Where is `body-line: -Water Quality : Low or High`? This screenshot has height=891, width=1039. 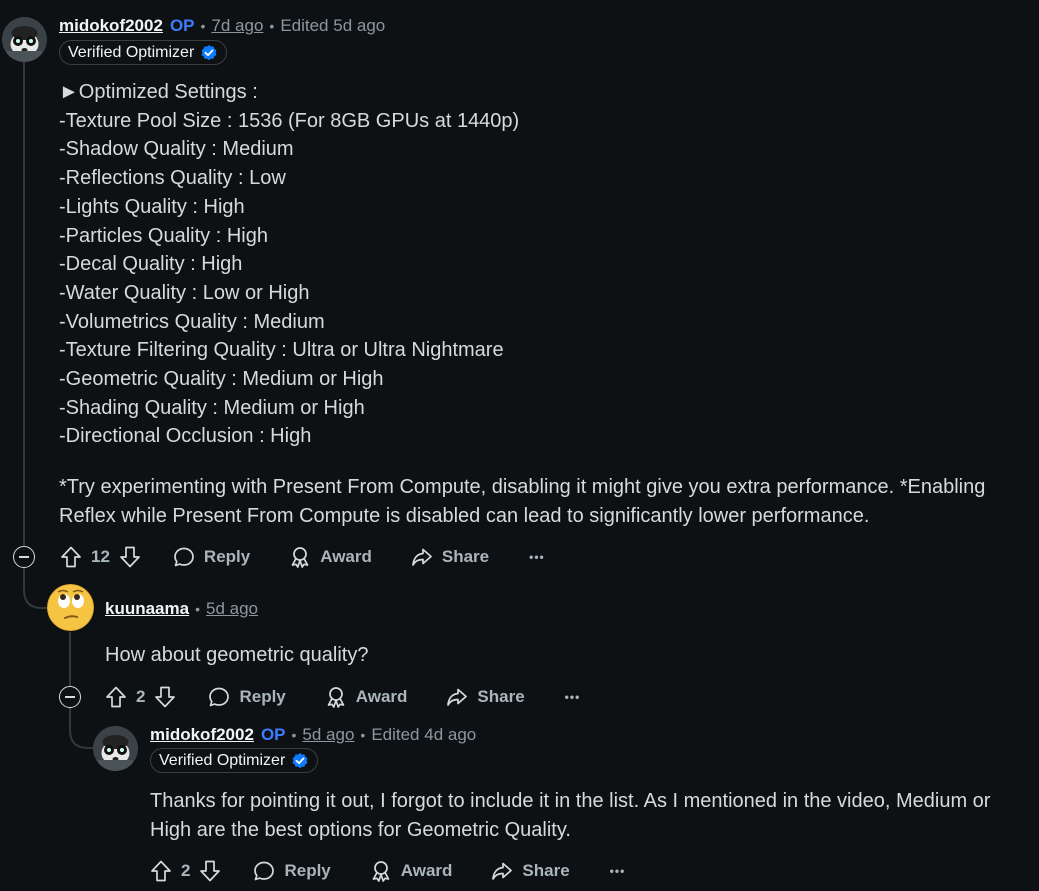 body-line: -Water Quality : Low or High is located at coordinates (184, 292).